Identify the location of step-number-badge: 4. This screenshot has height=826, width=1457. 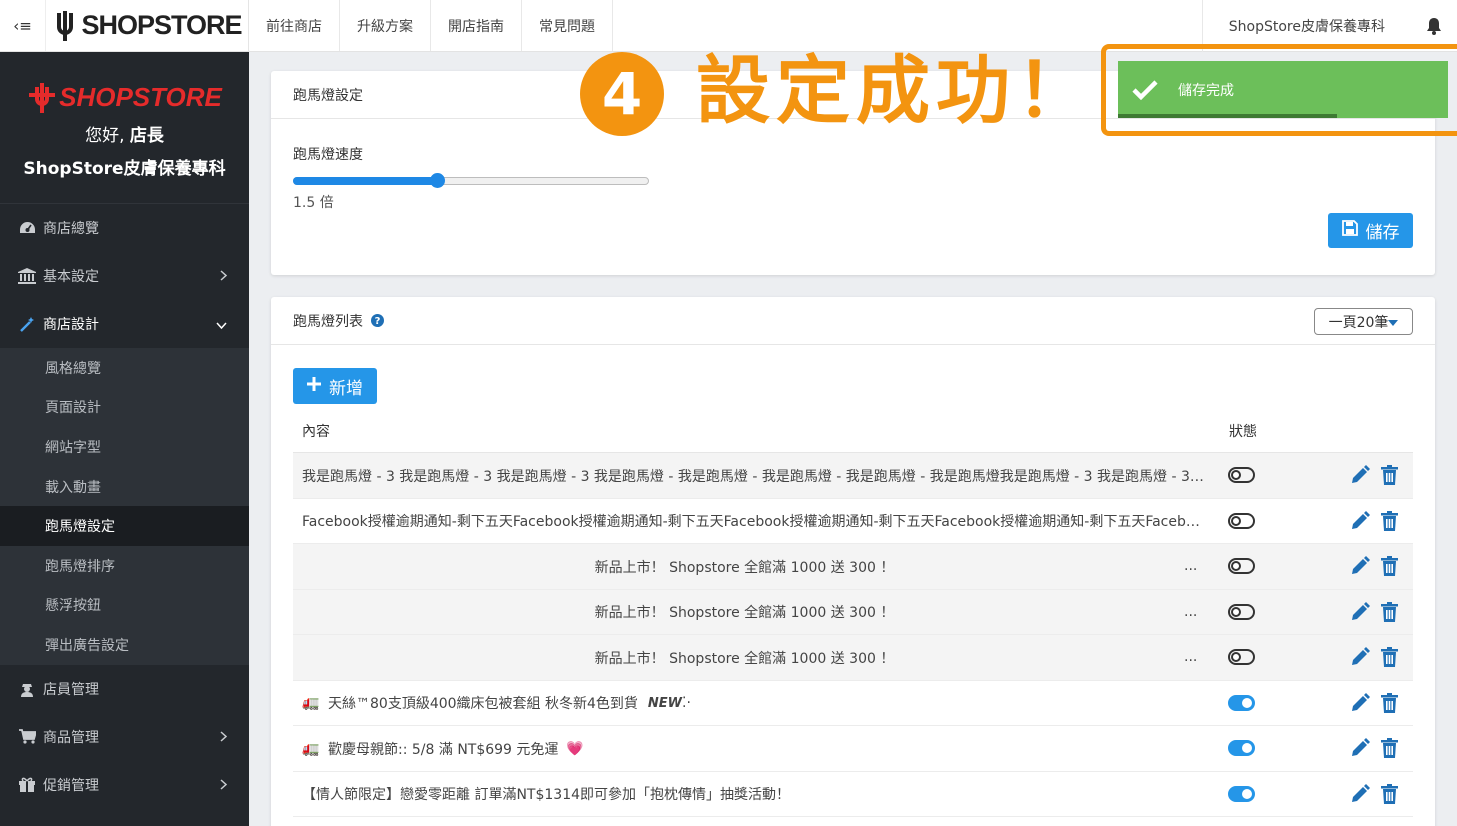
(622, 94).